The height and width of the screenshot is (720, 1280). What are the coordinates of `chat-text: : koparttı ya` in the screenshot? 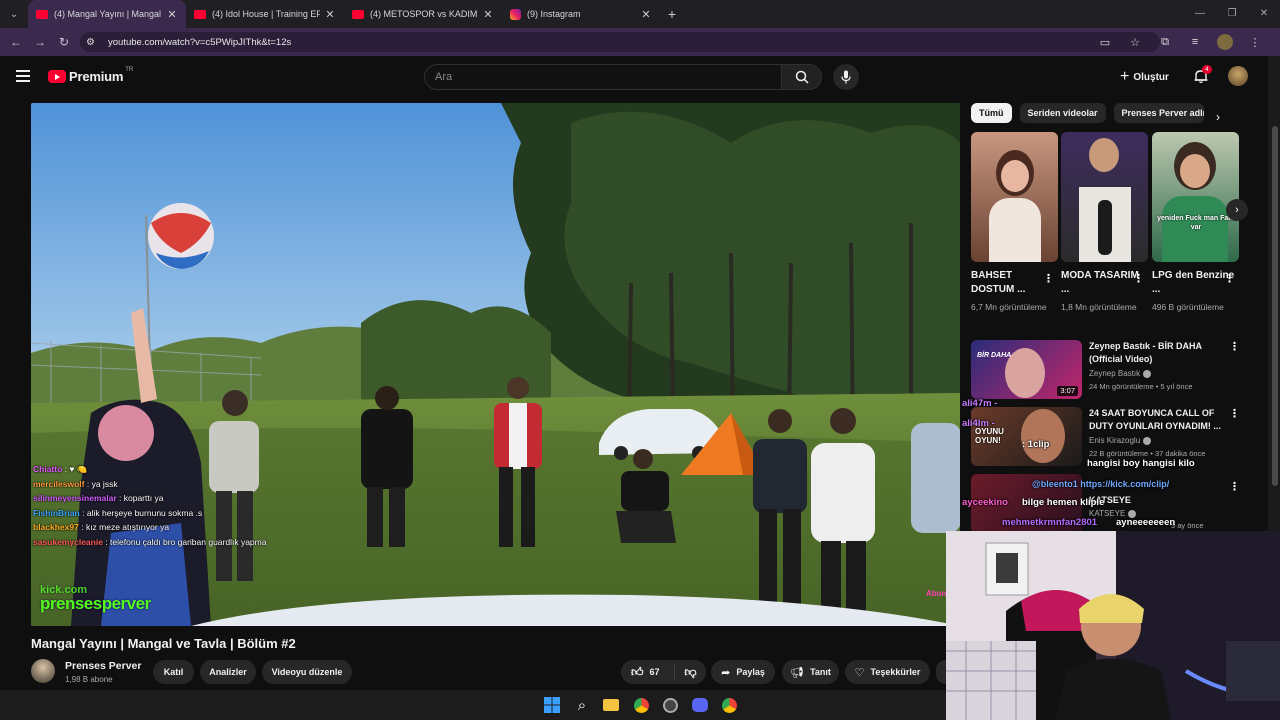 It's located at (141, 498).